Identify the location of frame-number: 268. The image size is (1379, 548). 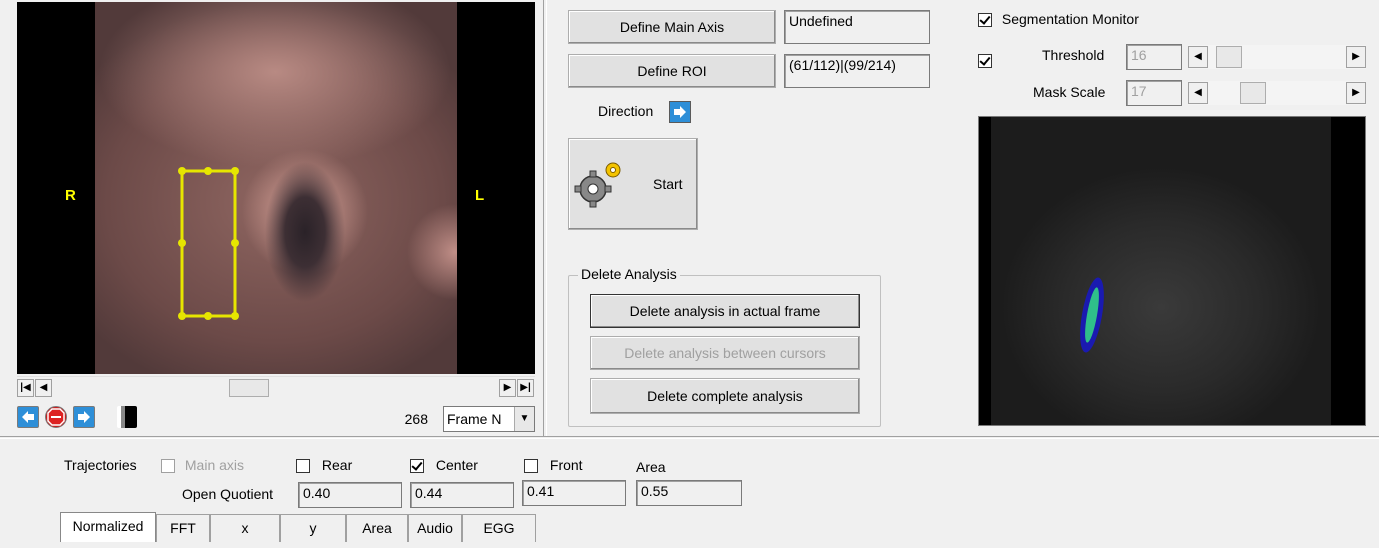
(416, 419).